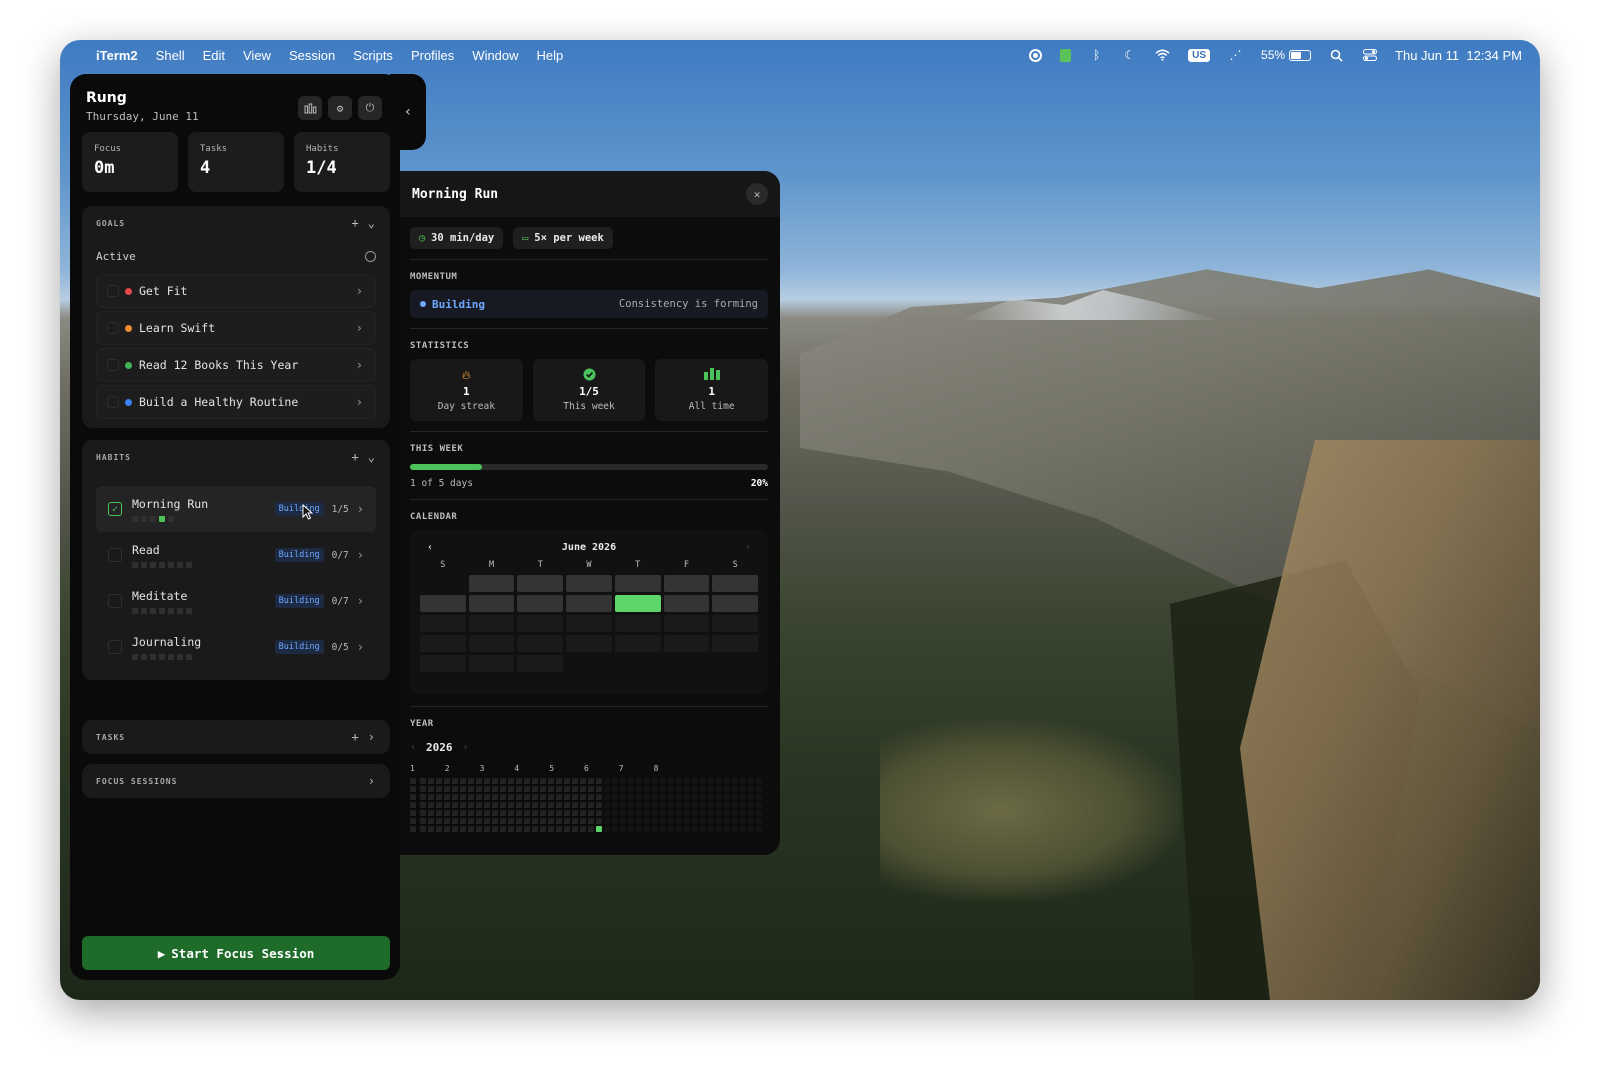  Describe the element at coordinates (1036, 55) in the screenshot. I see `record-icon` at that location.